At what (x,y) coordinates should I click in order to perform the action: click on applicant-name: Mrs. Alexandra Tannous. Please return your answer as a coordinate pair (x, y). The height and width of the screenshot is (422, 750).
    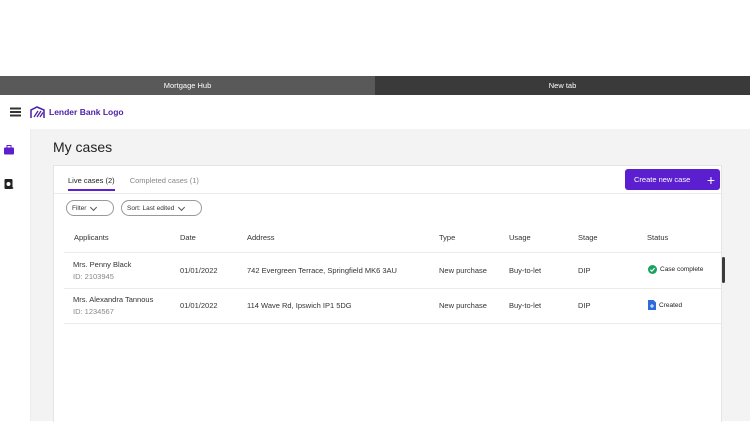
    Looking at the image, I should click on (113, 299).